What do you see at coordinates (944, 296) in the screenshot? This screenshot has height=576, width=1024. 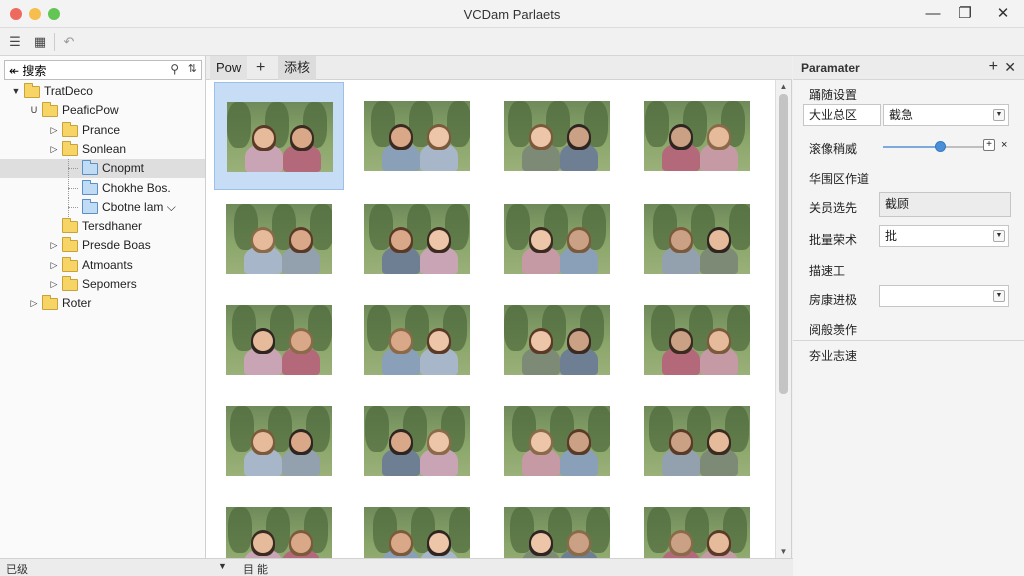 I see `row7-select: ▼` at bounding box center [944, 296].